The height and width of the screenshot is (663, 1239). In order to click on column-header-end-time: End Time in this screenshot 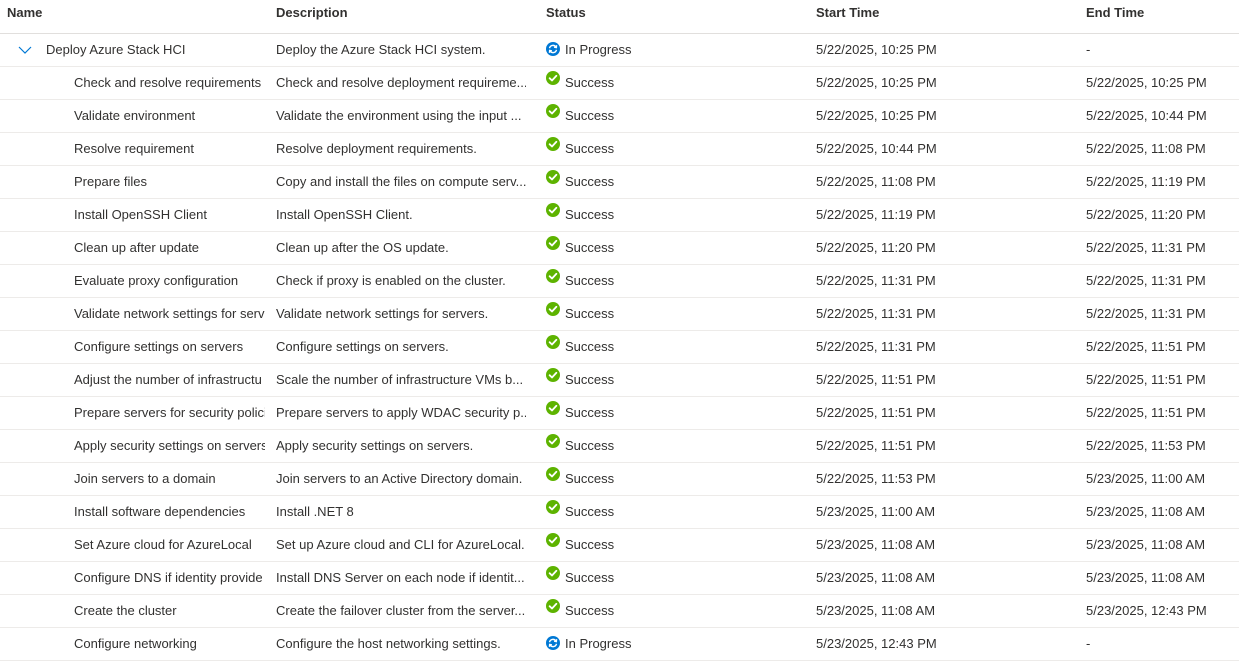, I will do `click(1115, 12)`.